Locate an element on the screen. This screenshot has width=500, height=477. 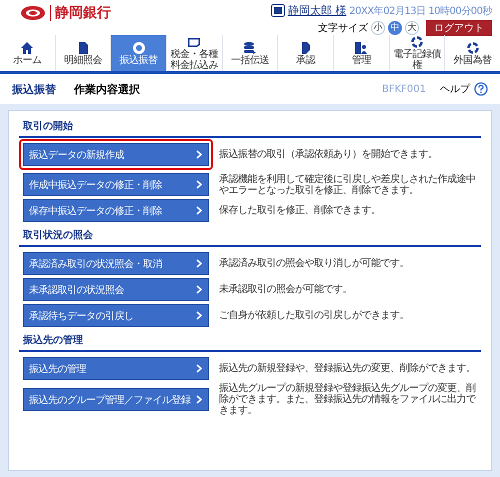
bank-name: 静岡銀行 is located at coordinates (80, 13).